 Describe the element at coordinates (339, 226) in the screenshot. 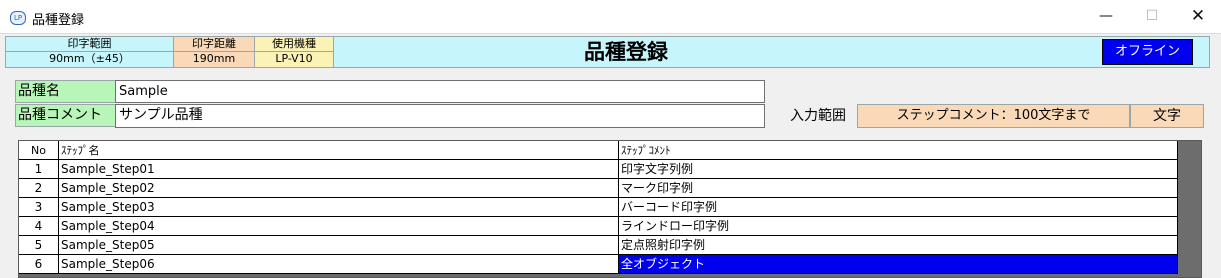

I see `row-step-name: Sample_Step04` at that location.